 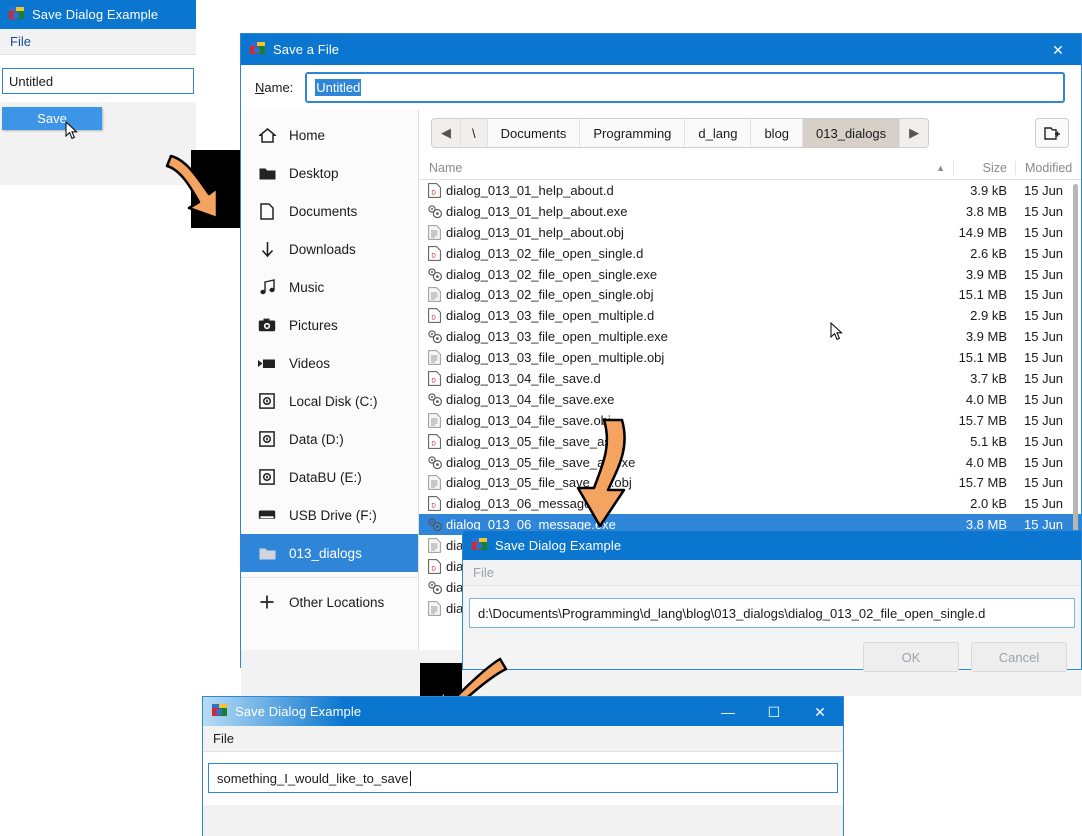 I want to click on name-label-rest: ame:, so click(x=279, y=87).